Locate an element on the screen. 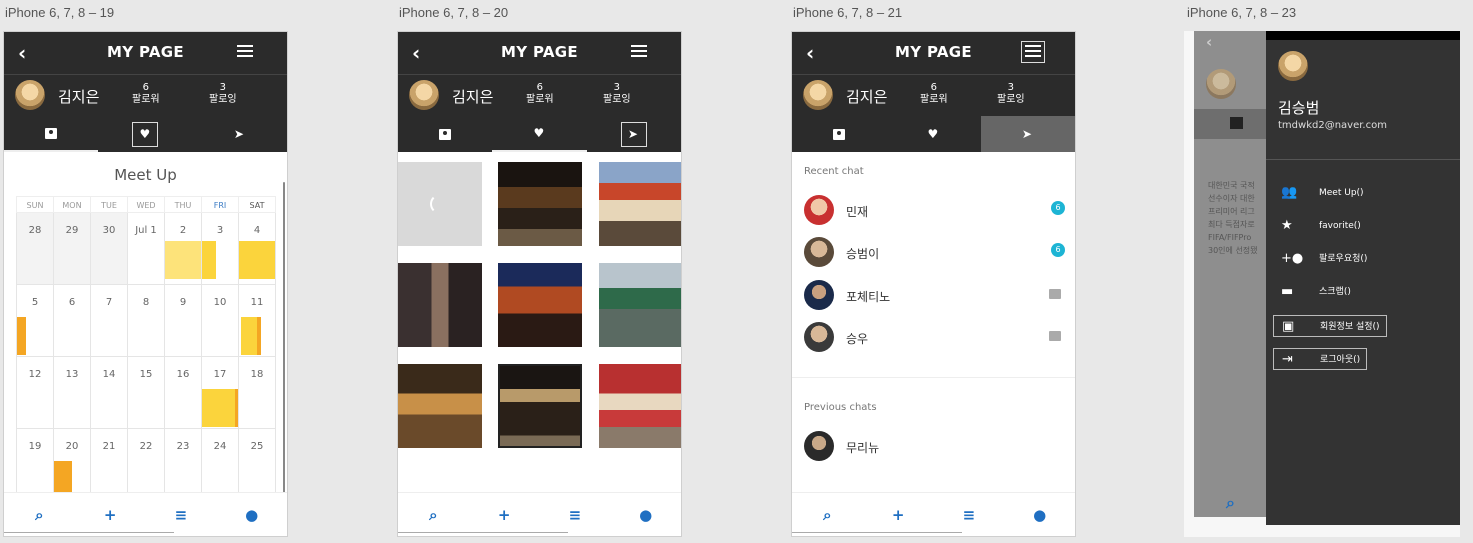  calendar-day: 30 is located at coordinates (108, 249).